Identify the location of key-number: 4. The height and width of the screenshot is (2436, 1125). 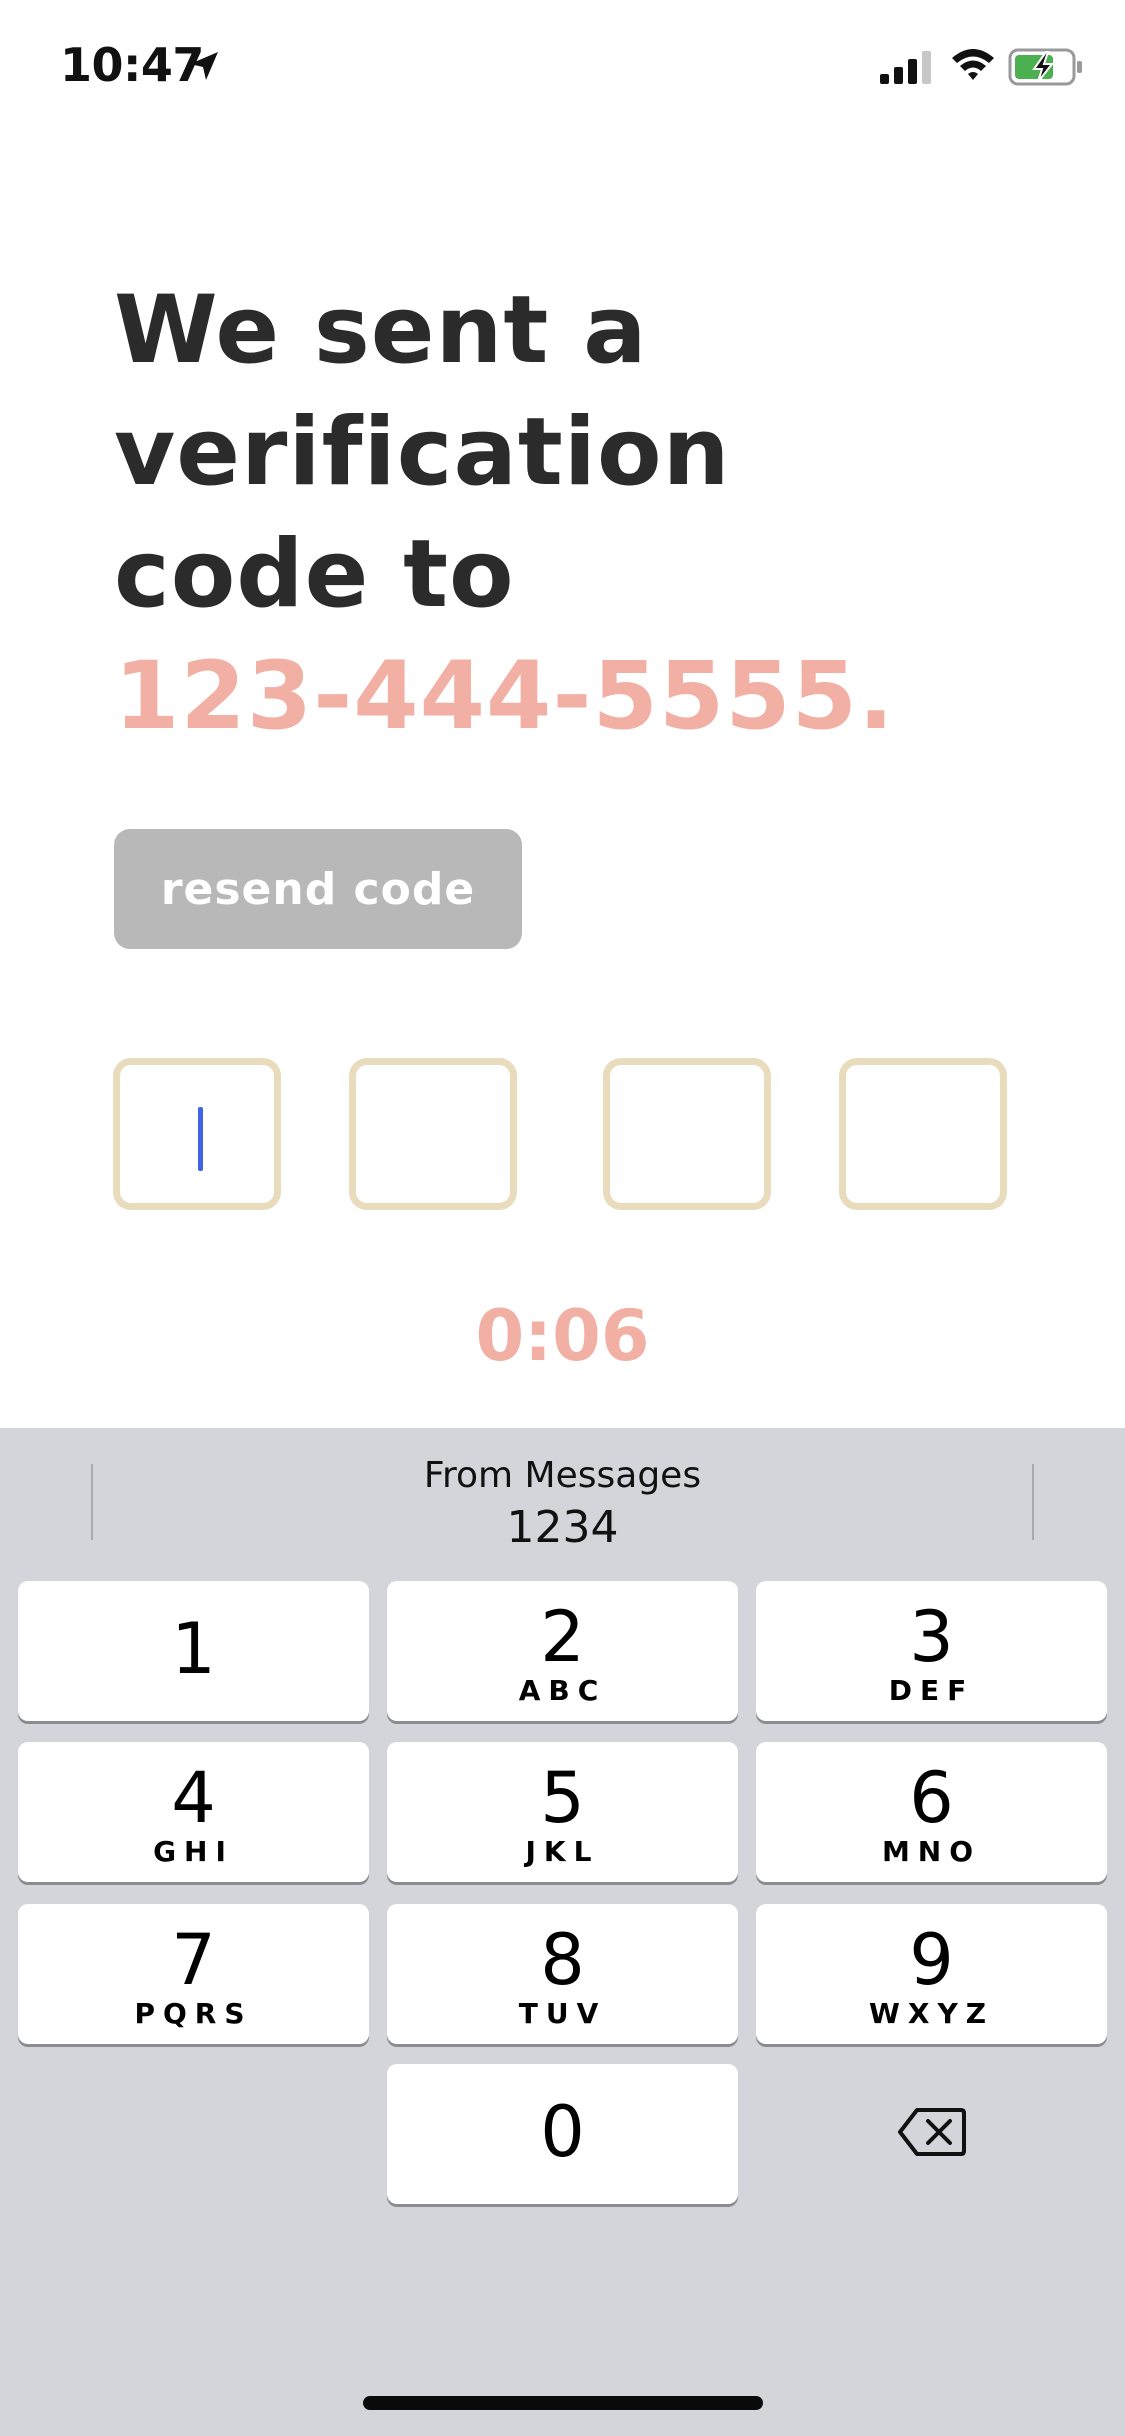
(193, 1798).